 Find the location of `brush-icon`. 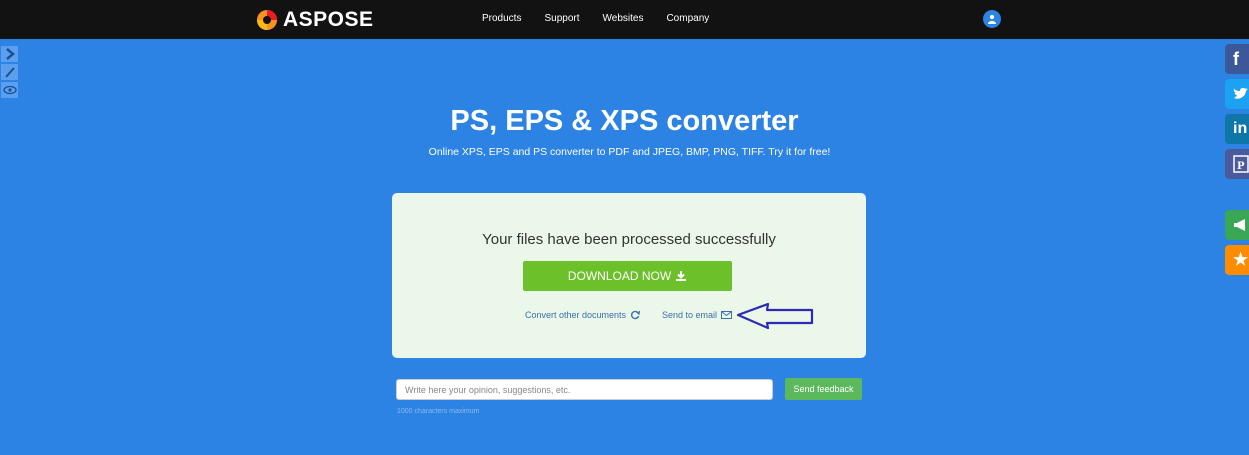

brush-icon is located at coordinates (9, 72).